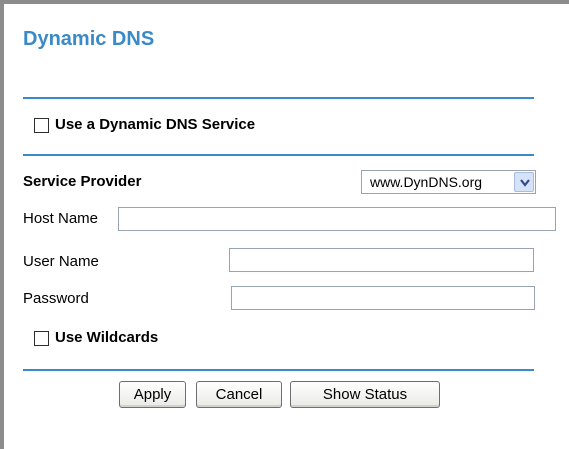 The width and height of the screenshot is (569, 449). What do you see at coordinates (365, 394) in the screenshot?
I see `show-status-button: Show Status` at bounding box center [365, 394].